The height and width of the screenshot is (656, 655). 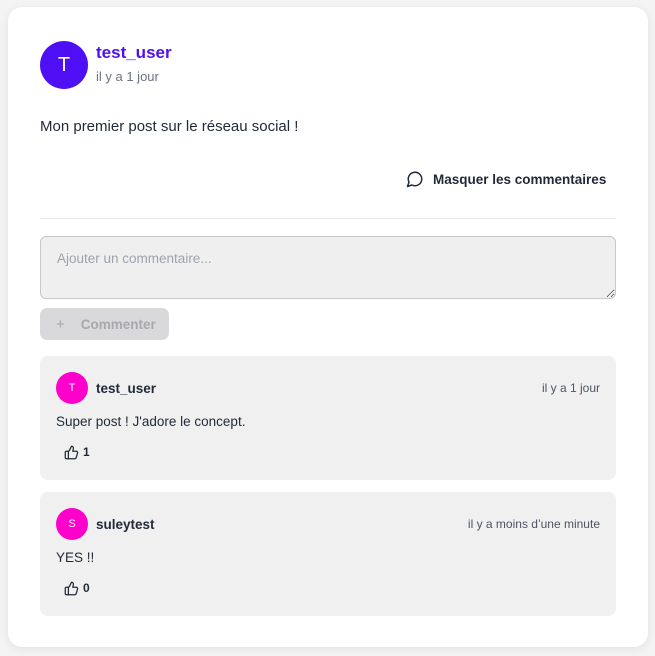 What do you see at coordinates (151, 421) in the screenshot?
I see `comment-text: Super post ! J'adore le concept.` at bounding box center [151, 421].